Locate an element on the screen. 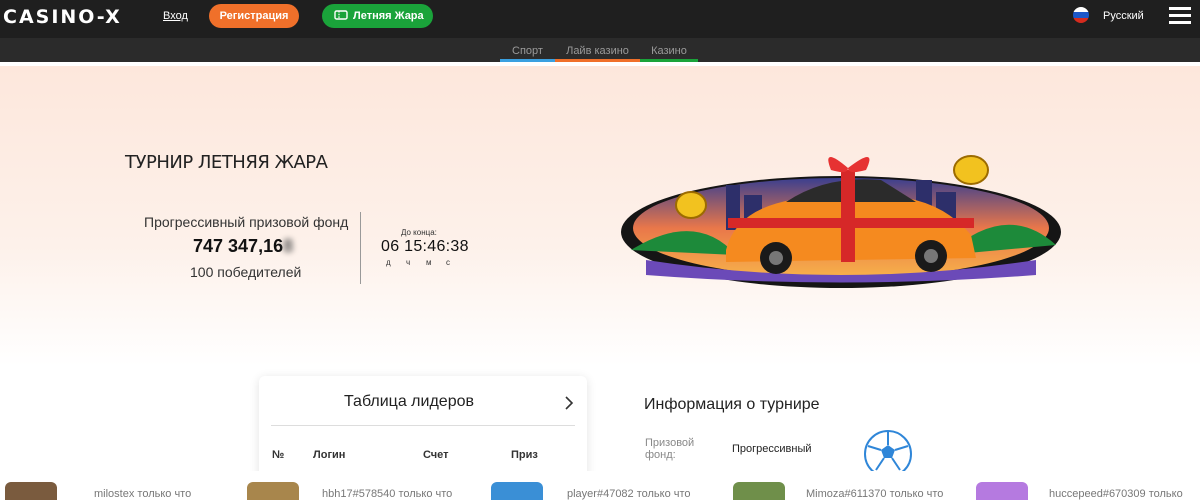 Image resolution: width=1200 pixels, height=500 pixels. prize-fund-info-label: Призовой фонд: is located at coordinates (670, 449).